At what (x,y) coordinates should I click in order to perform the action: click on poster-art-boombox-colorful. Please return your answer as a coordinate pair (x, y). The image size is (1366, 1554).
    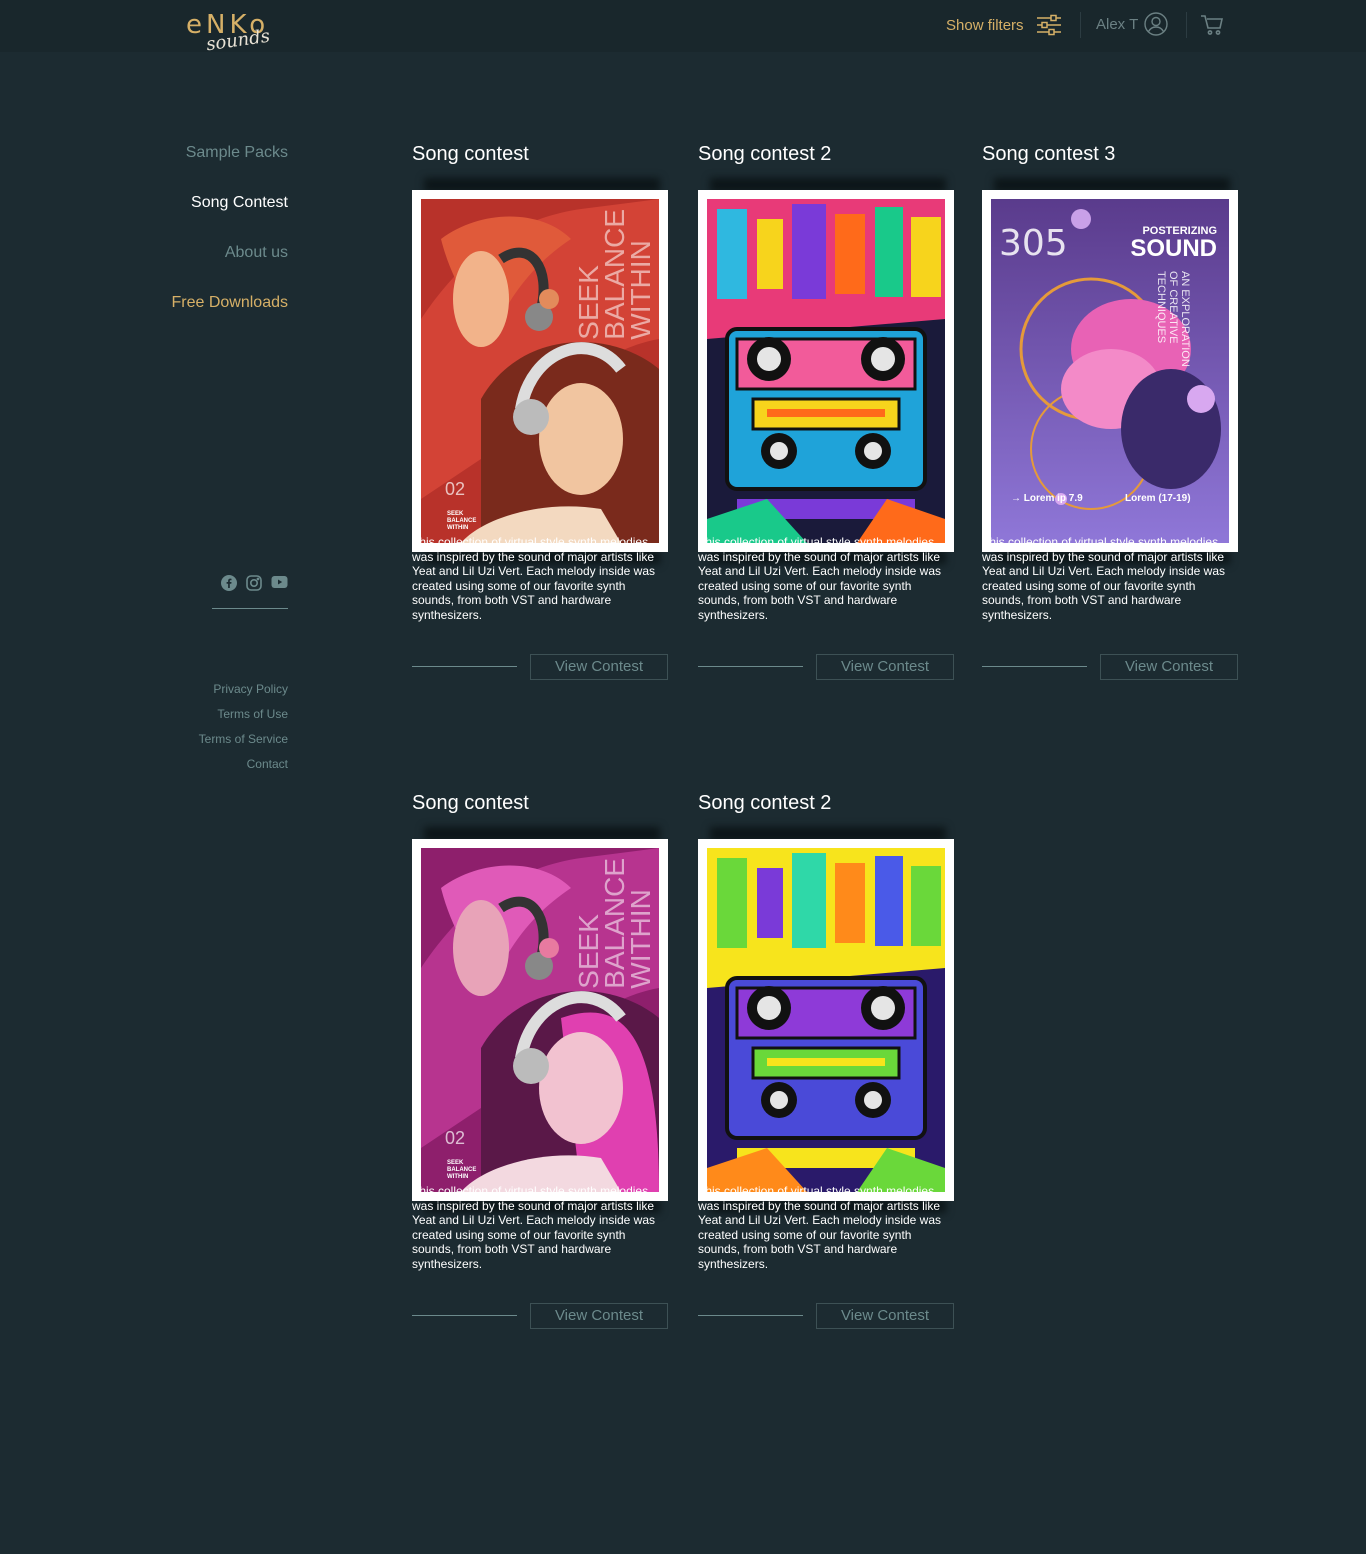
    Looking at the image, I should click on (826, 371).